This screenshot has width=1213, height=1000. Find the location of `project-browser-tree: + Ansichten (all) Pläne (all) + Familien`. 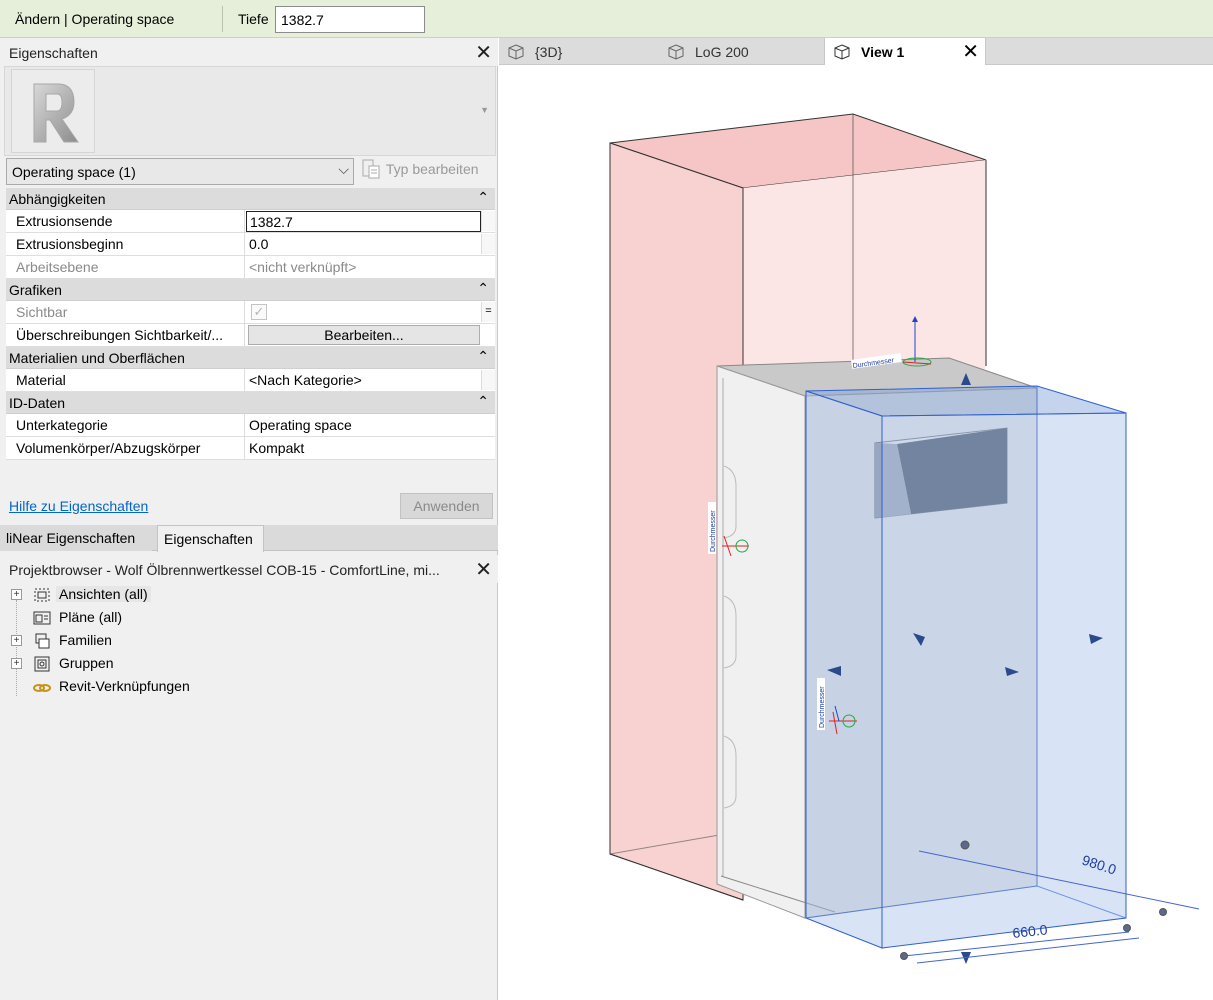

project-browser-tree: + Ansichten (all) Pläne (all) + Familien is located at coordinates (249, 640).